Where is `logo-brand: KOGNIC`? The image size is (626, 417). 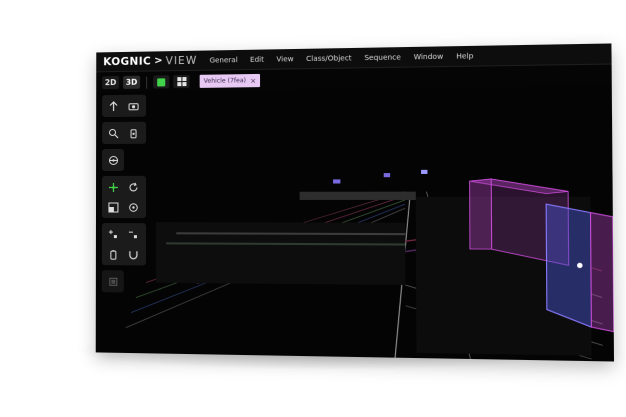
logo-brand: KOGNIC is located at coordinates (127, 61).